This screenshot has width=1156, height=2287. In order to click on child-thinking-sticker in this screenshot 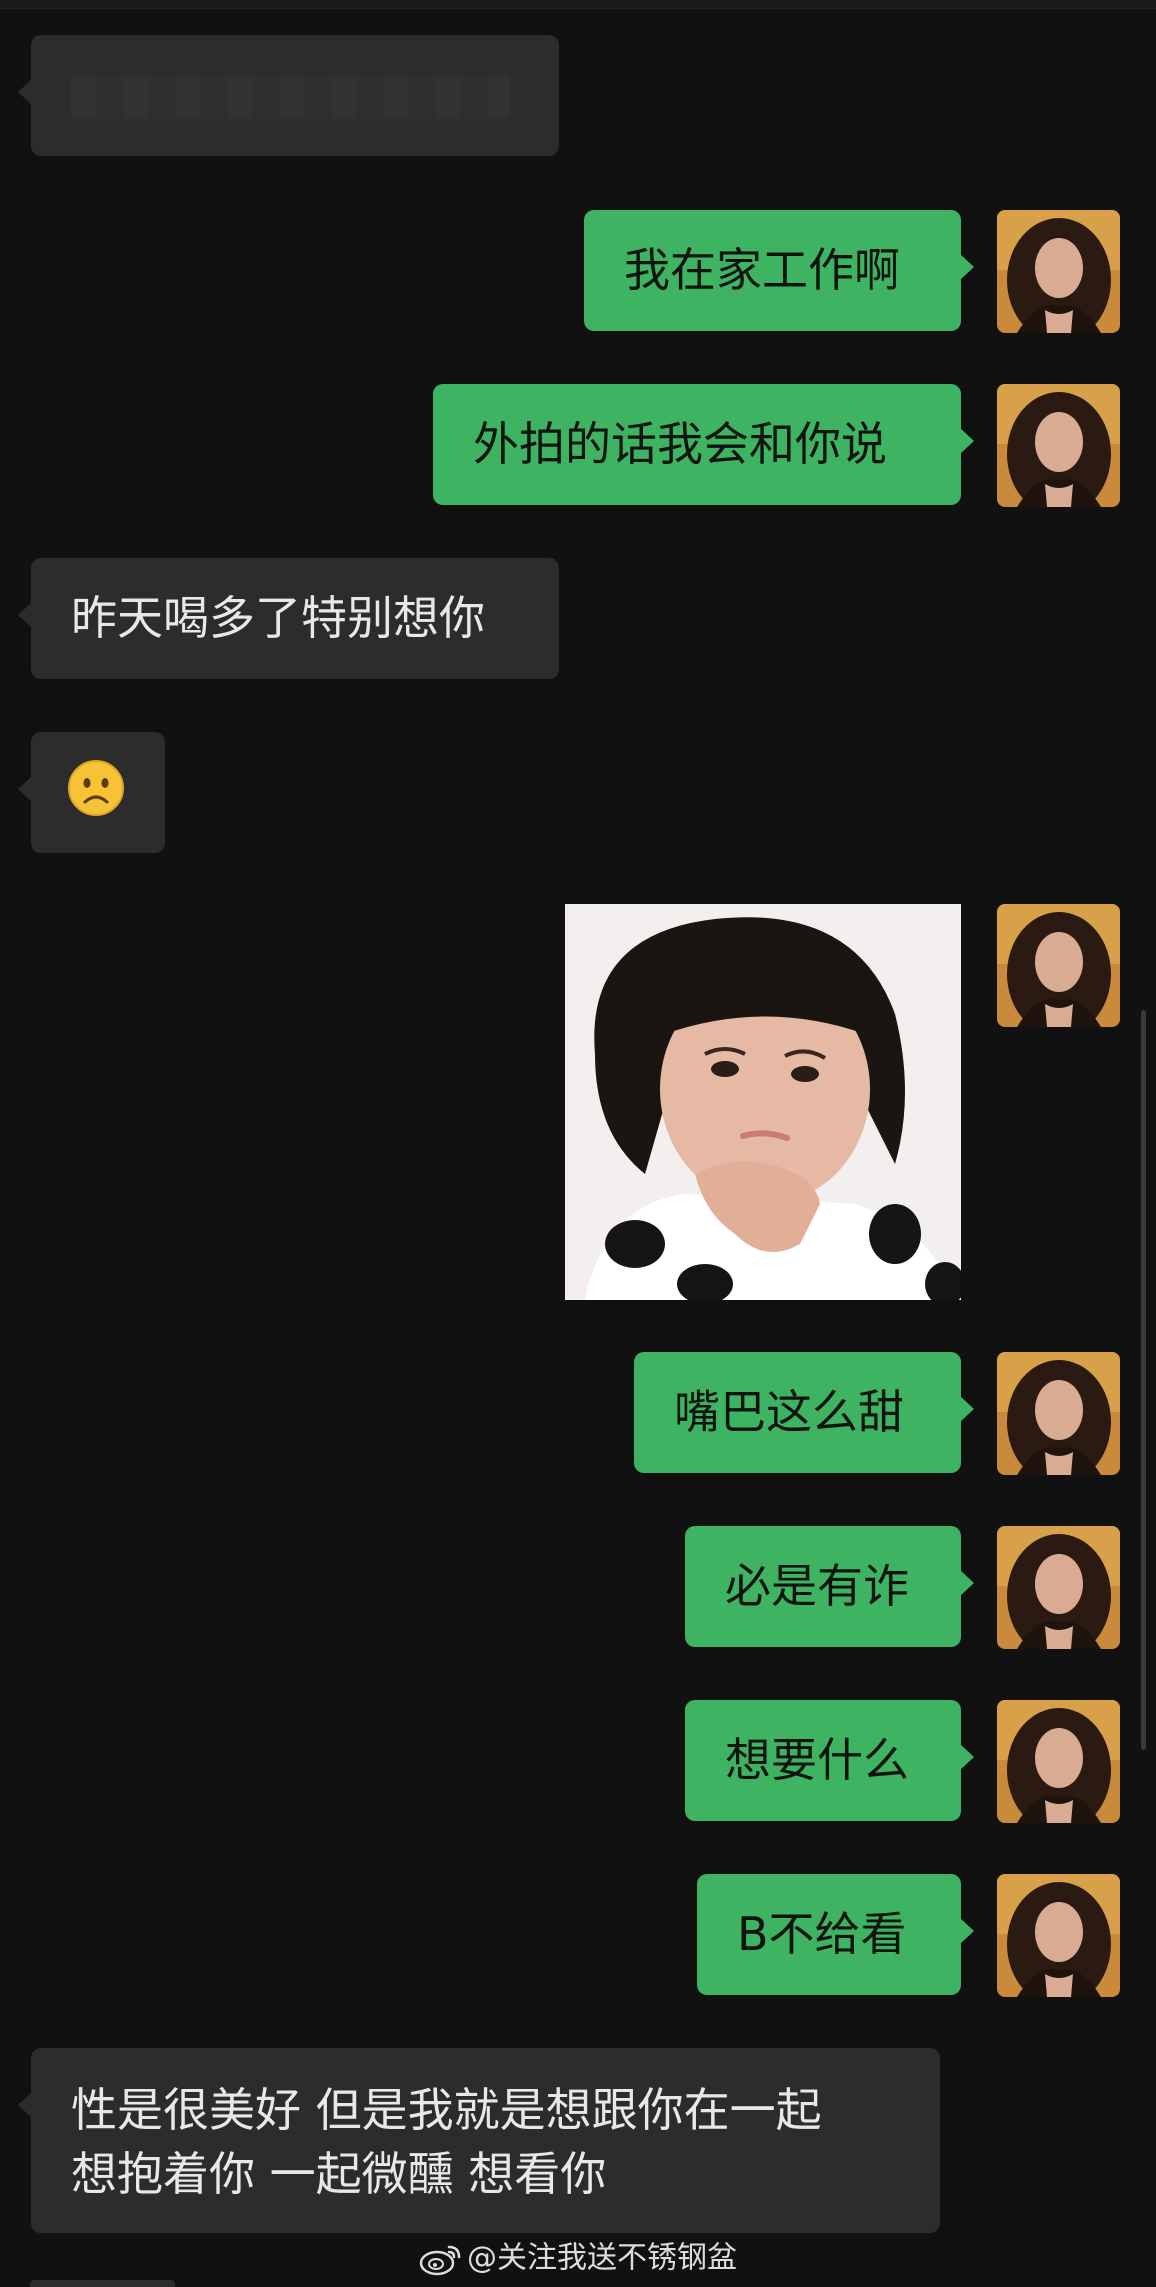, I will do `click(763, 1102)`.